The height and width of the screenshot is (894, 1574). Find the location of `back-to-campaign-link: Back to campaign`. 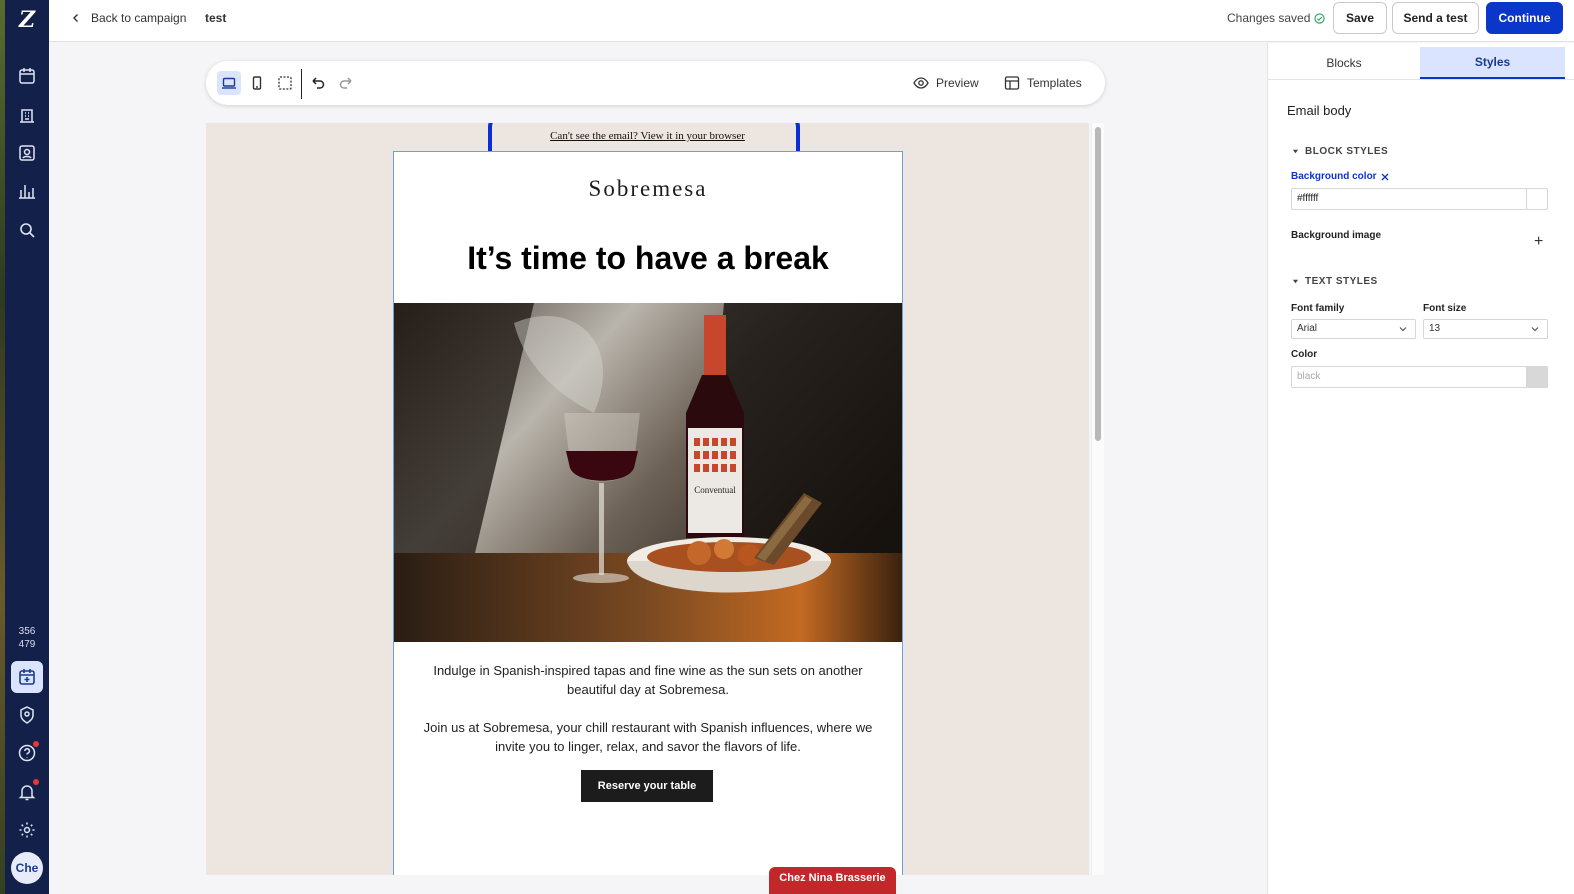

back-to-campaign-link: Back to campaign is located at coordinates (128, 18).